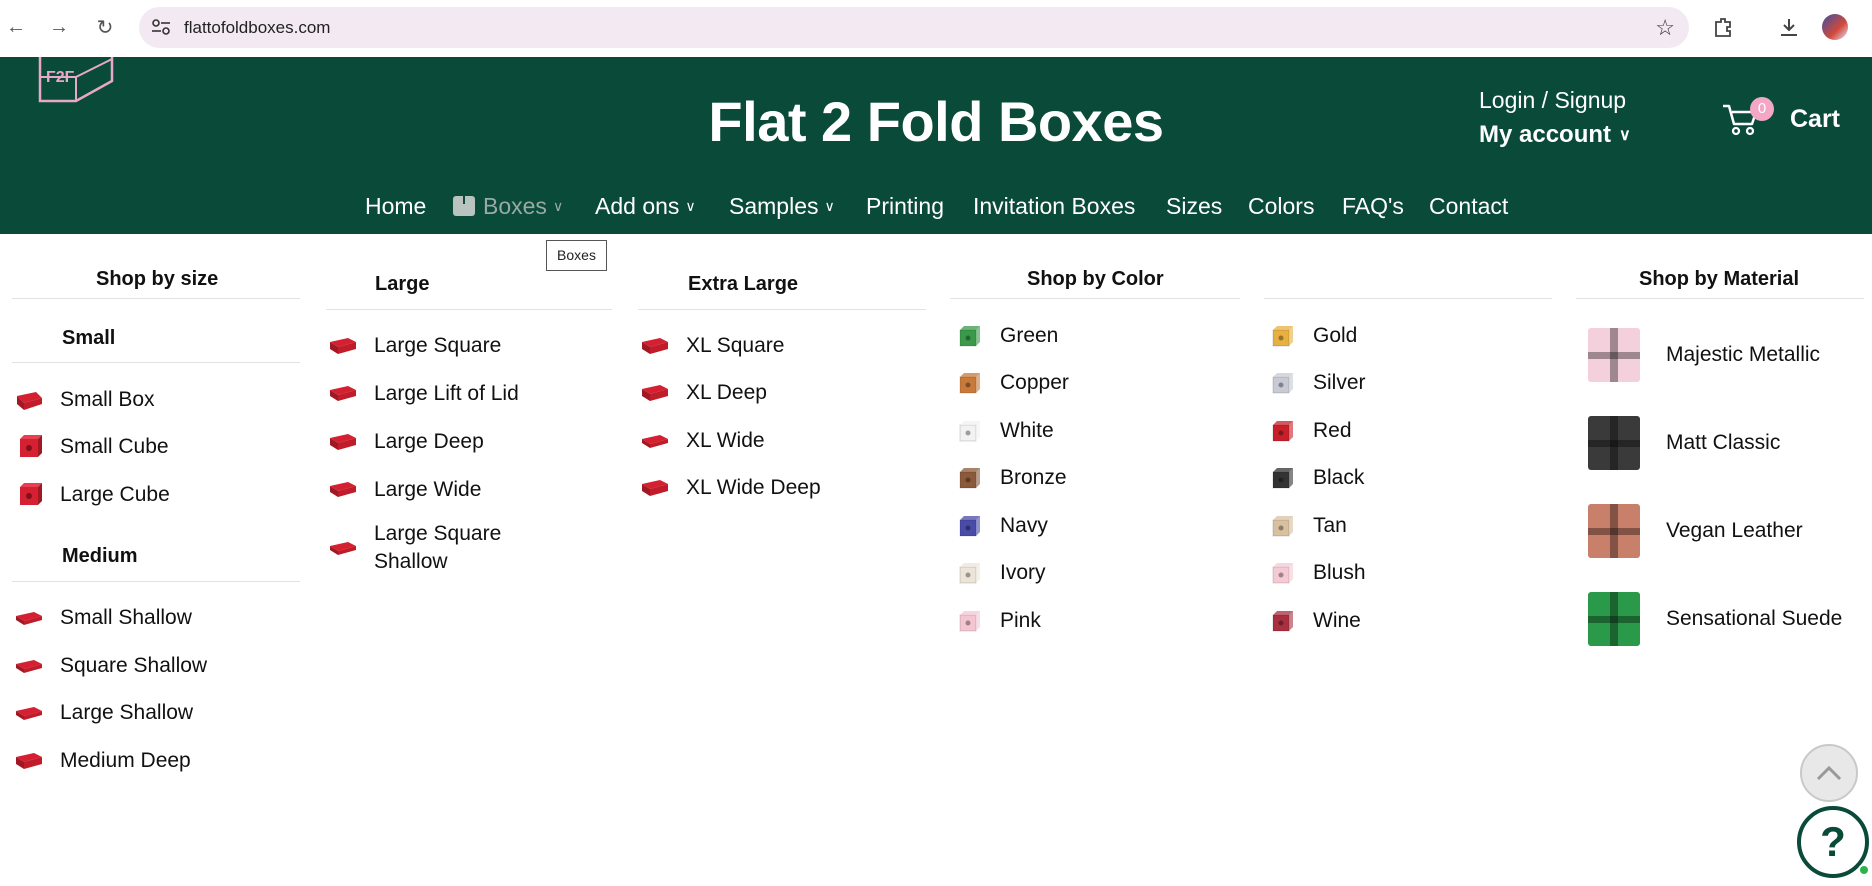  What do you see at coordinates (161, 27) in the screenshot?
I see `site-settings-icon` at bounding box center [161, 27].